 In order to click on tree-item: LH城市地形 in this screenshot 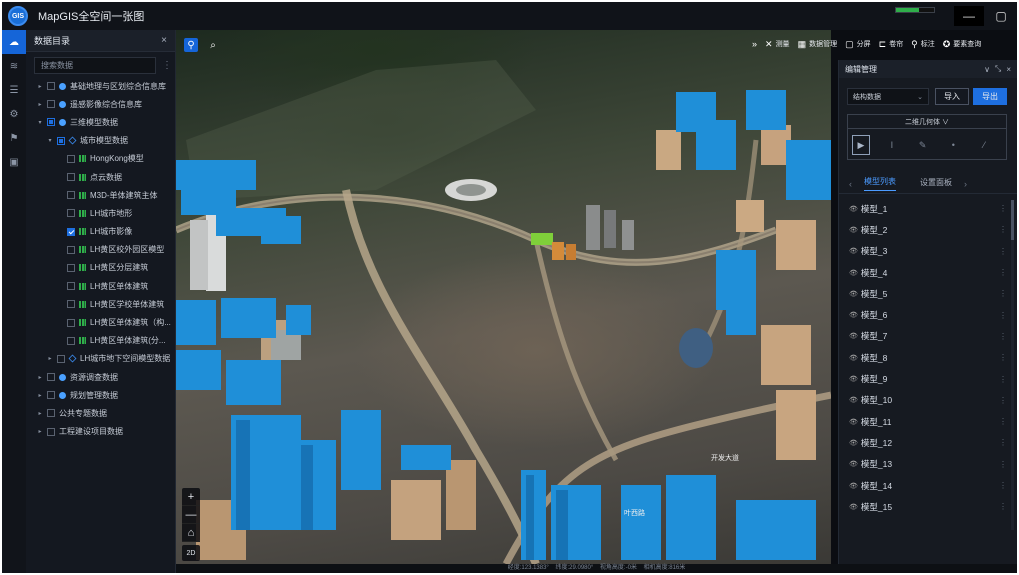, I will do `click(100, 213)`.